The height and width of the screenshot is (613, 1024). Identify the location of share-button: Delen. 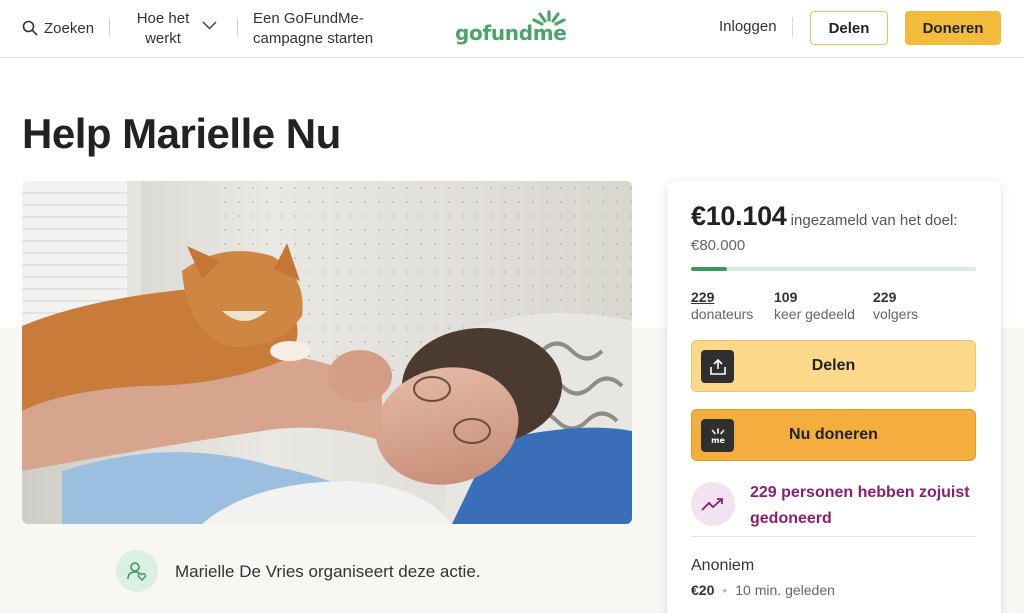
(849, 28).